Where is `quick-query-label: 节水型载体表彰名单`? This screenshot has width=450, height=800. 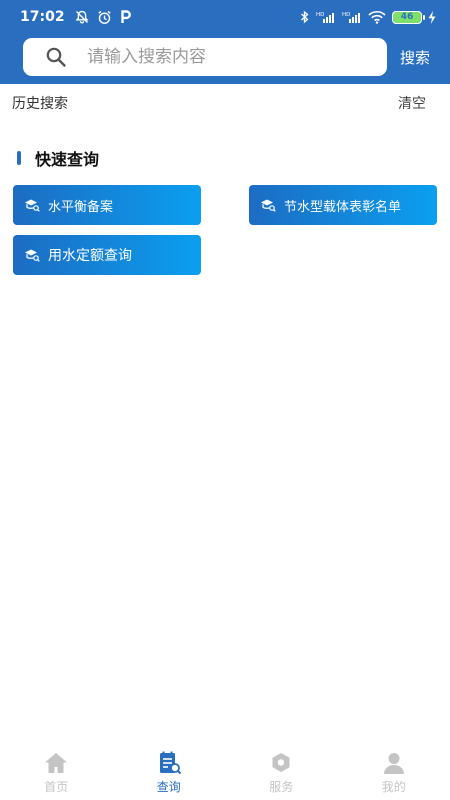 quick-query-label: 节水型载体表彰名单 is located at coordinates (343, 207).